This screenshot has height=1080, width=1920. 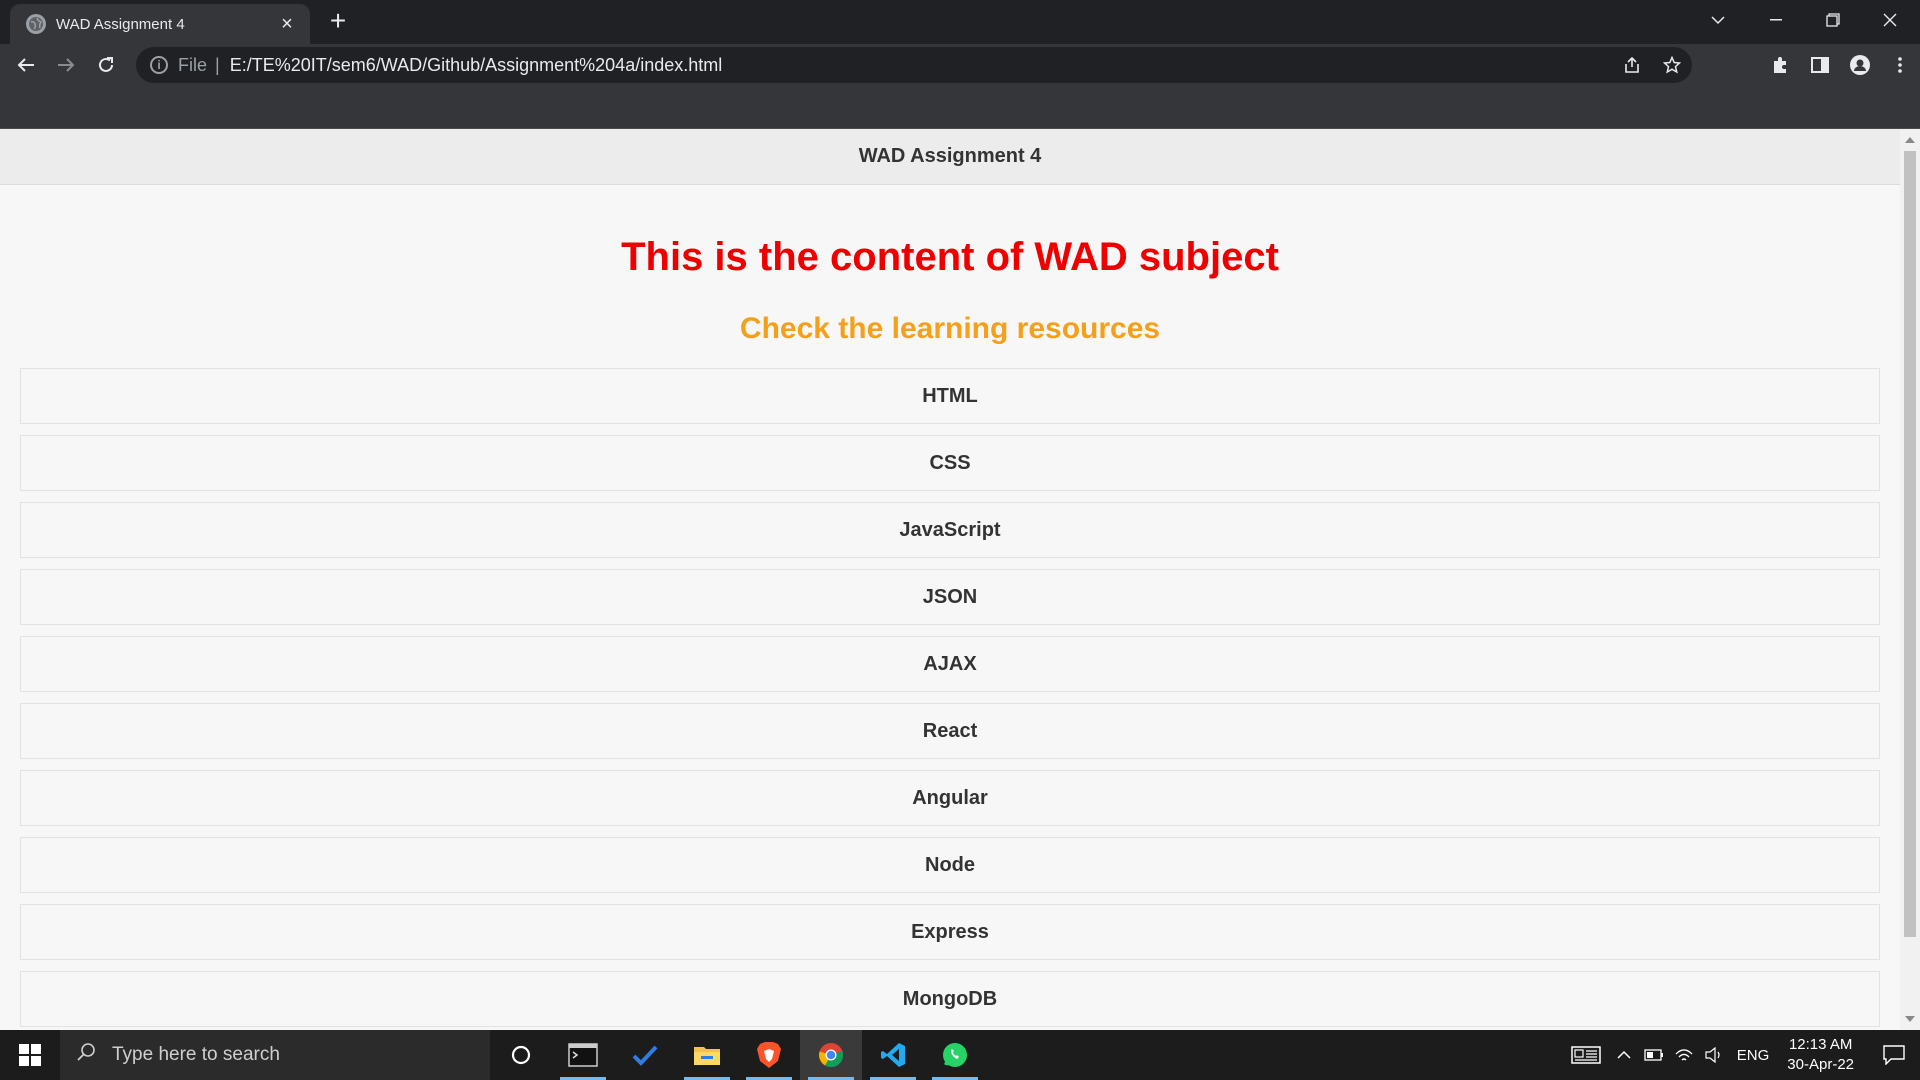 What do you see at coordinates (1860, 65) in the screenshot?
I see `profile-icon` at bounding box center [1860, 65].